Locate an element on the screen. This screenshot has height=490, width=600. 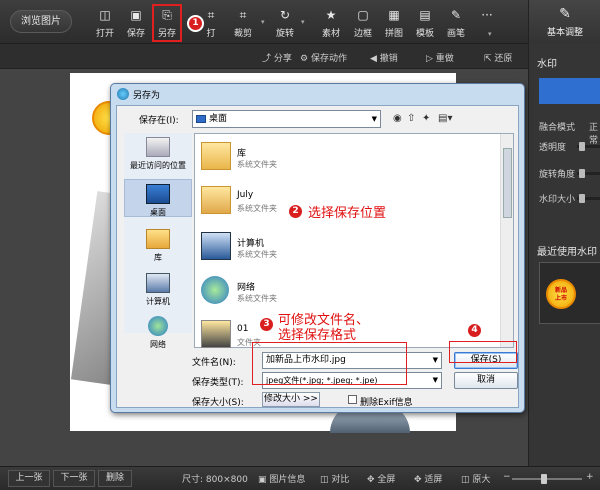
recent-watermark-thumbnail: 新品 上市 is located at coordinates (569, 293).